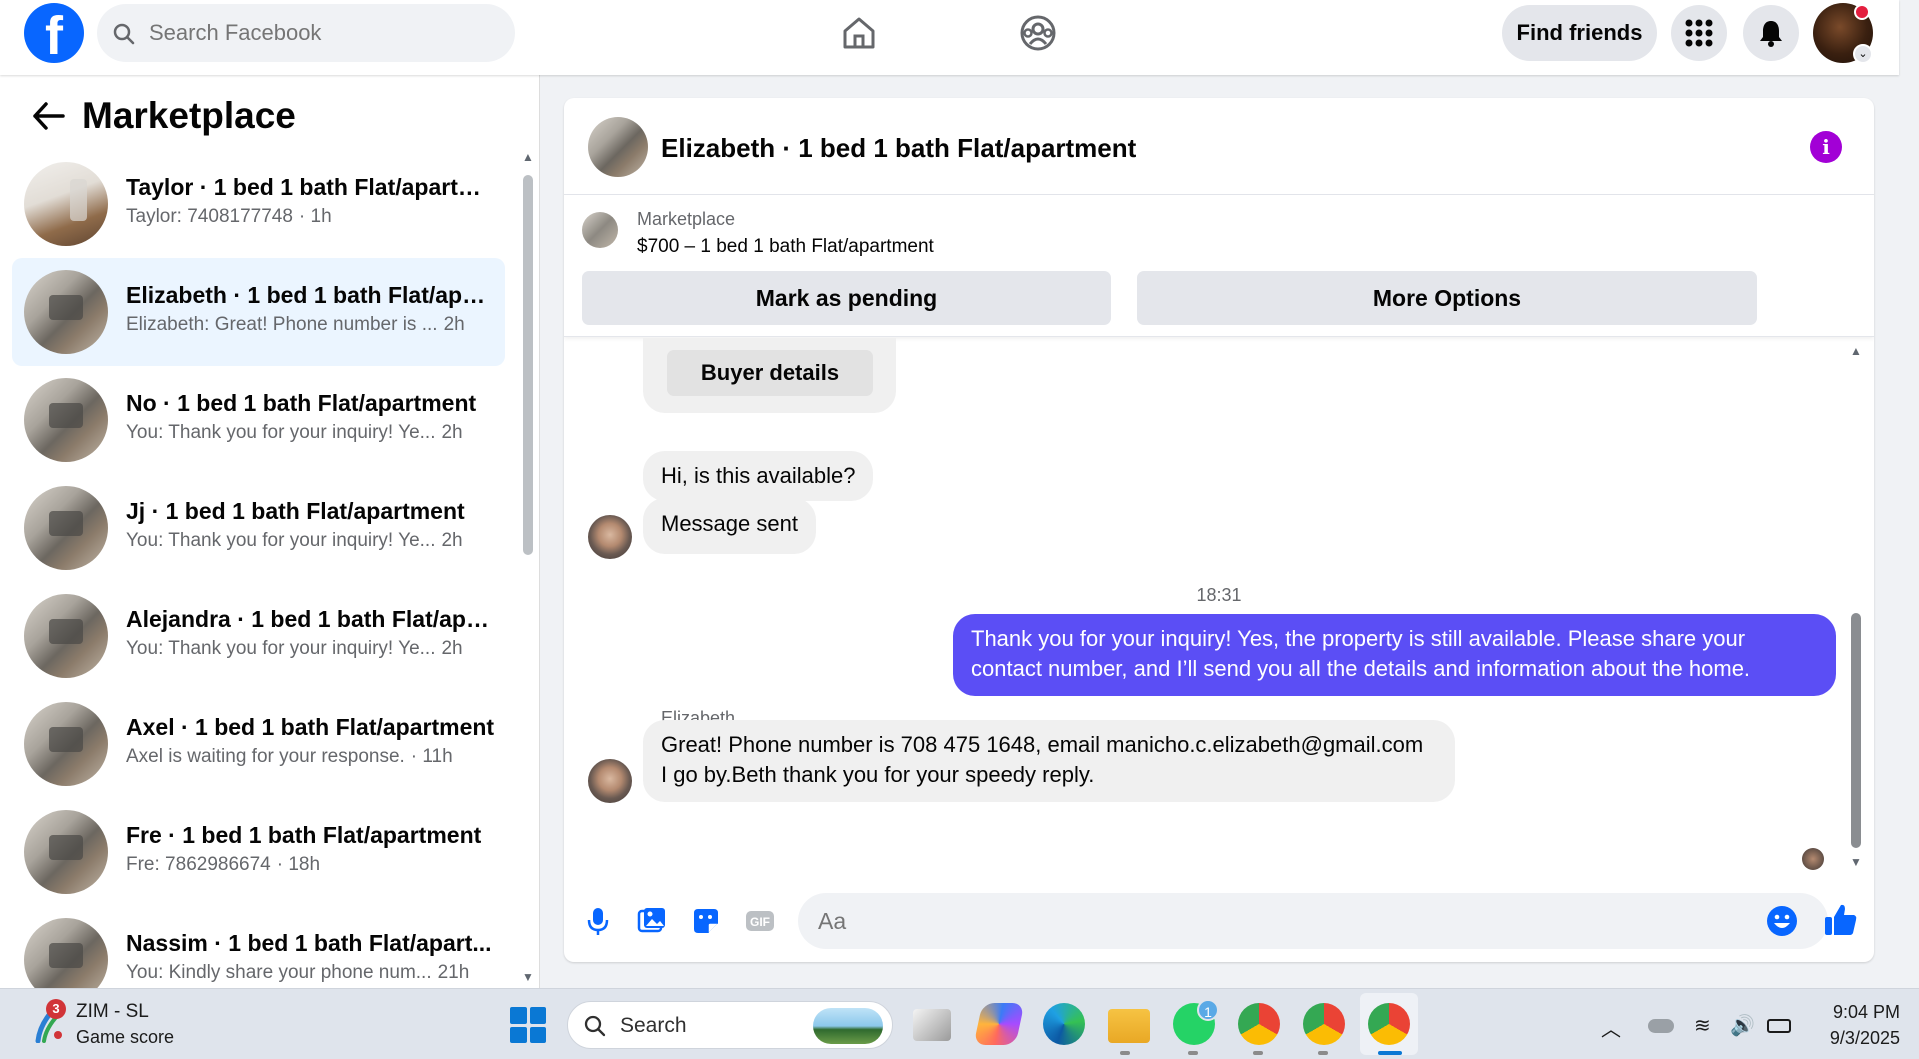  Describe the element at coordinates (770, 373) in the screenshot. I see `buyer-details-button: Buyer details` at that location.